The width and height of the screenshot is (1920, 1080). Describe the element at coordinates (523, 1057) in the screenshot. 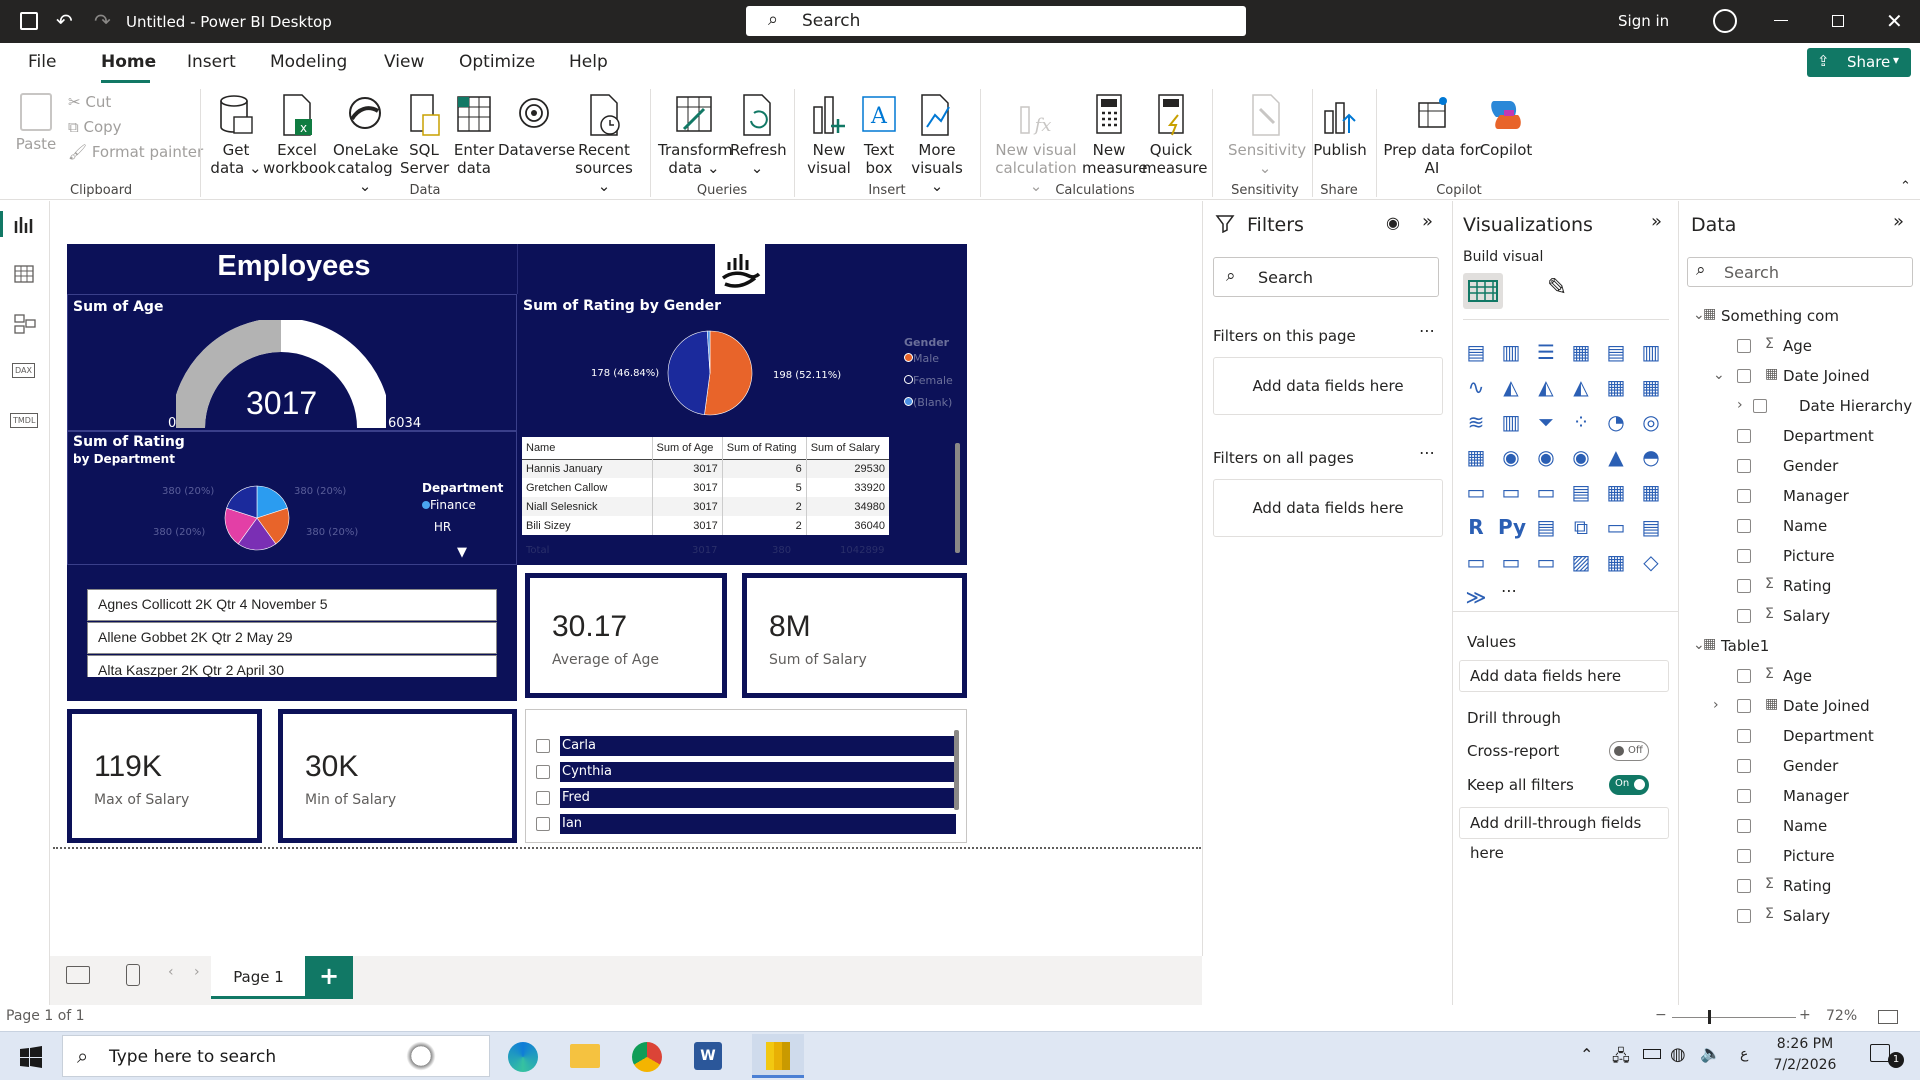

I see `edge-app-icon` at that location.